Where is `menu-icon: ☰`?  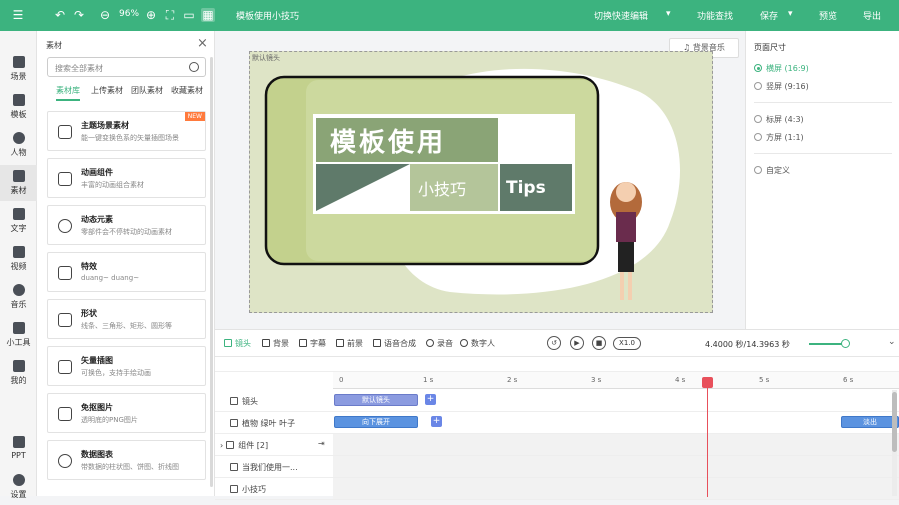 menu-icon: ☰ is located at coordinates (18, 15).